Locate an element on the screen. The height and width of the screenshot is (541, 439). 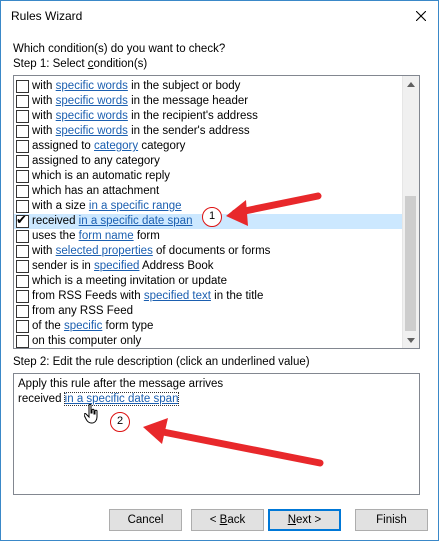
condition-text-suffix: Address Book is located at coordinates (176, 266).